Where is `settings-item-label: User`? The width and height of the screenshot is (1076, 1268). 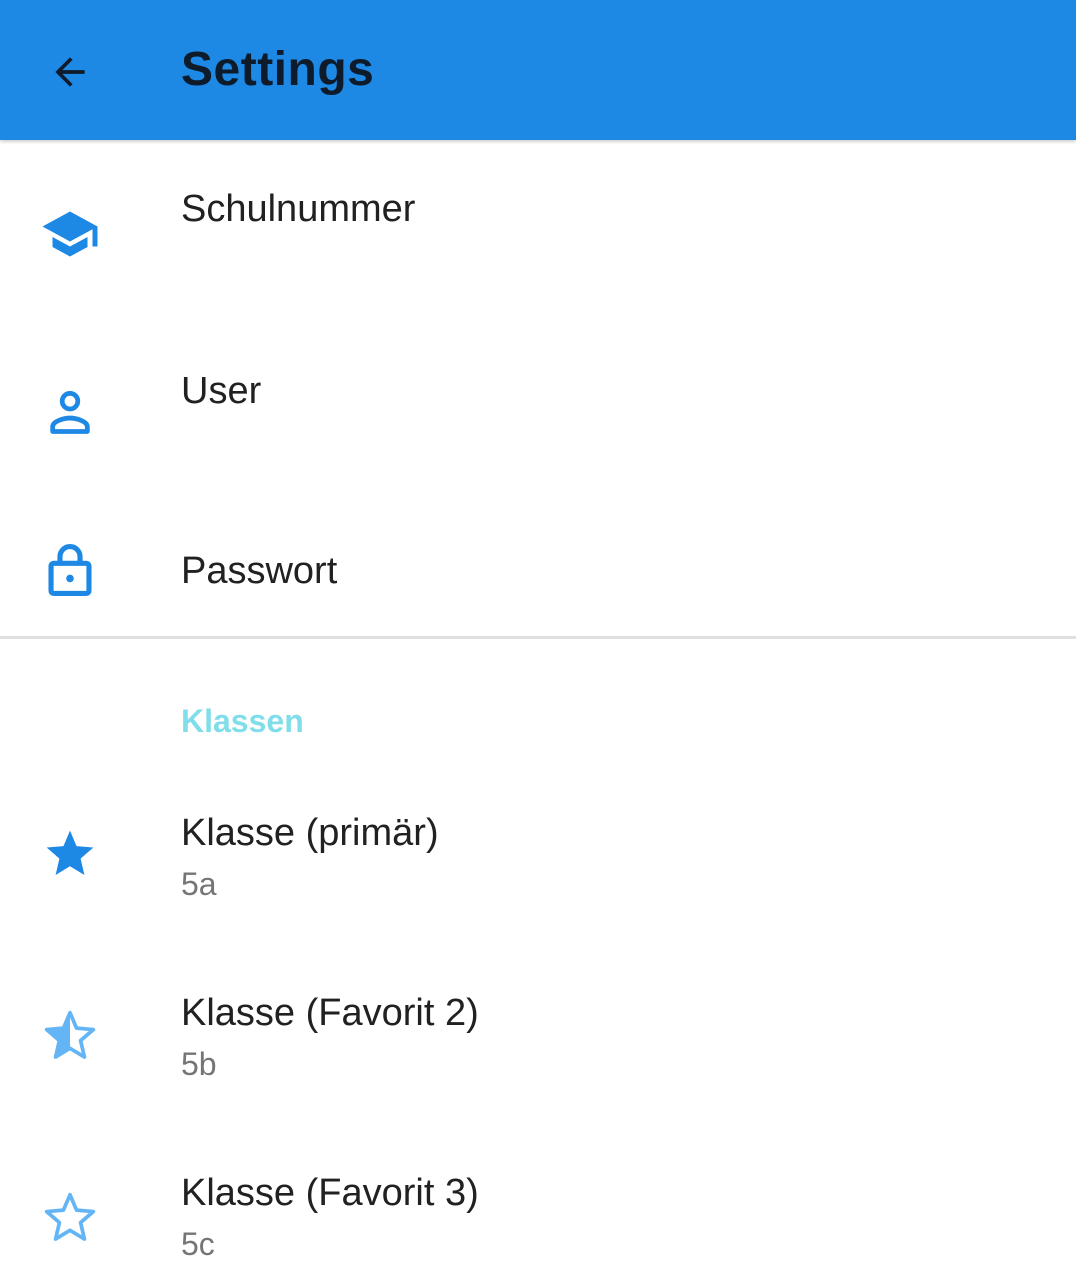 settings-item-label: User is located at coordinates (221, 391).